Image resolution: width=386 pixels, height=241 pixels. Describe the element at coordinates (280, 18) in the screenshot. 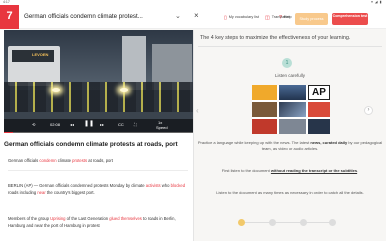

I see `help-icon: ?` at that location.